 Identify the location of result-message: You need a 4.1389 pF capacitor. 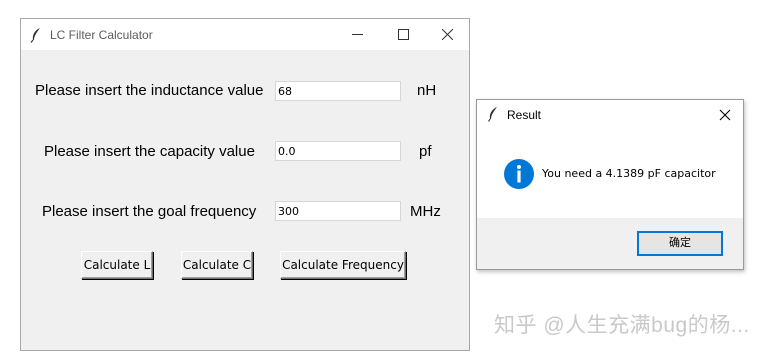
(629, 173).